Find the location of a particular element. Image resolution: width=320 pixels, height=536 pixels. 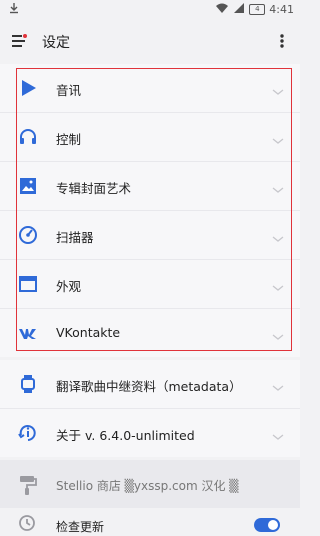

settings-item-label: 外观 is located at coordinates (69, 286).